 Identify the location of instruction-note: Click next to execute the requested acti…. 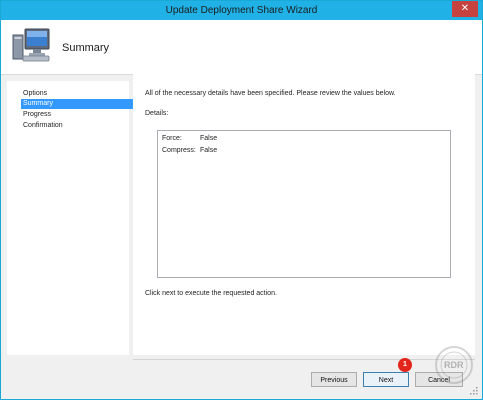
(211, 293).